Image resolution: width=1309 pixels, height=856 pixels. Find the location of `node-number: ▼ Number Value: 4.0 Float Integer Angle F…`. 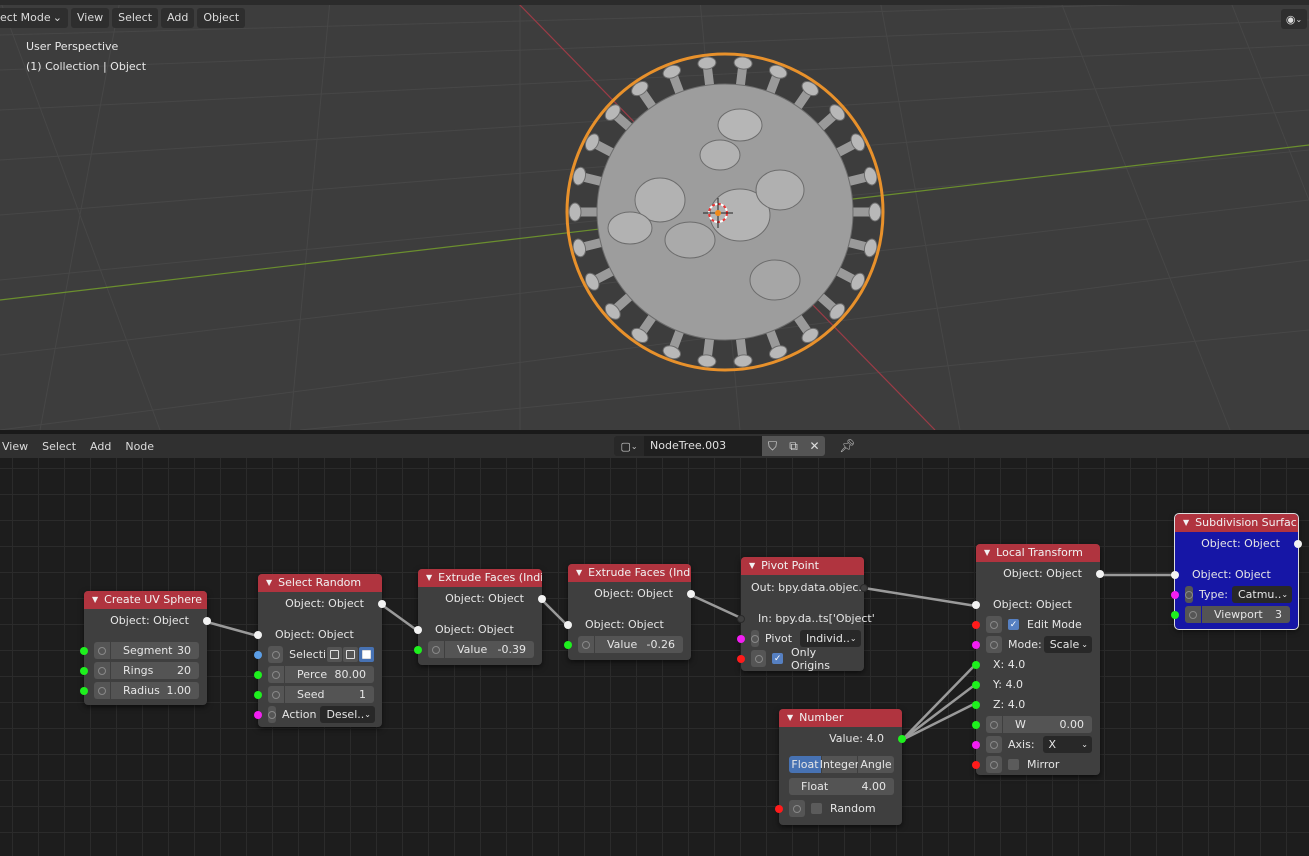

node-number: ▼ Number Value: 4.0 Float Integer Angle F… is located at coordinates (840, 767).